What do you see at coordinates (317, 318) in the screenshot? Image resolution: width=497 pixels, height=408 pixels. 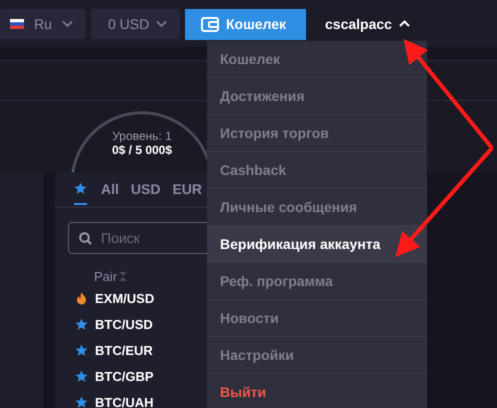 I see `menu-item: Новости` at bounding box center [317, 318].